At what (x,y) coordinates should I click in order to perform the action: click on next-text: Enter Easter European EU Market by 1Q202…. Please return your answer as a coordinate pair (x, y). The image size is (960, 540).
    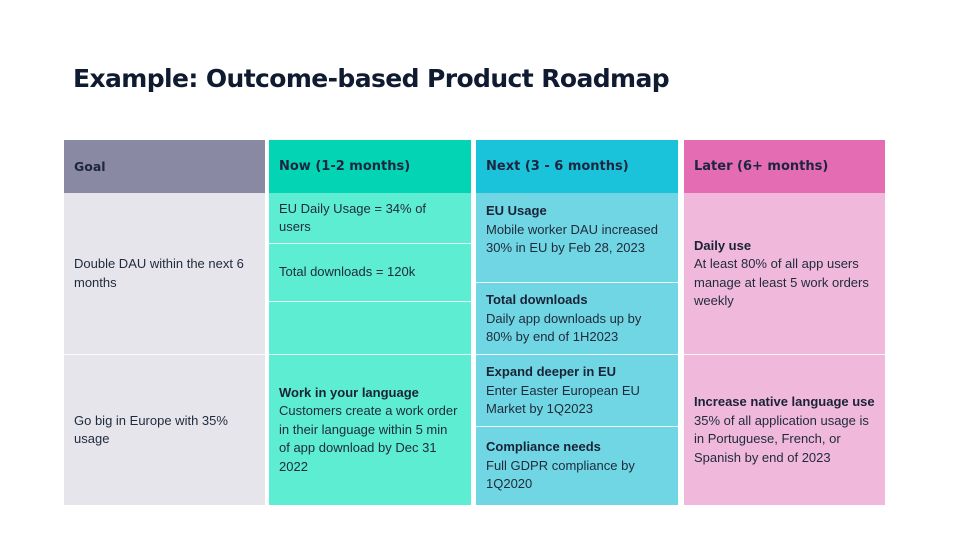
    Looking at the image, I should click on (563, 399).